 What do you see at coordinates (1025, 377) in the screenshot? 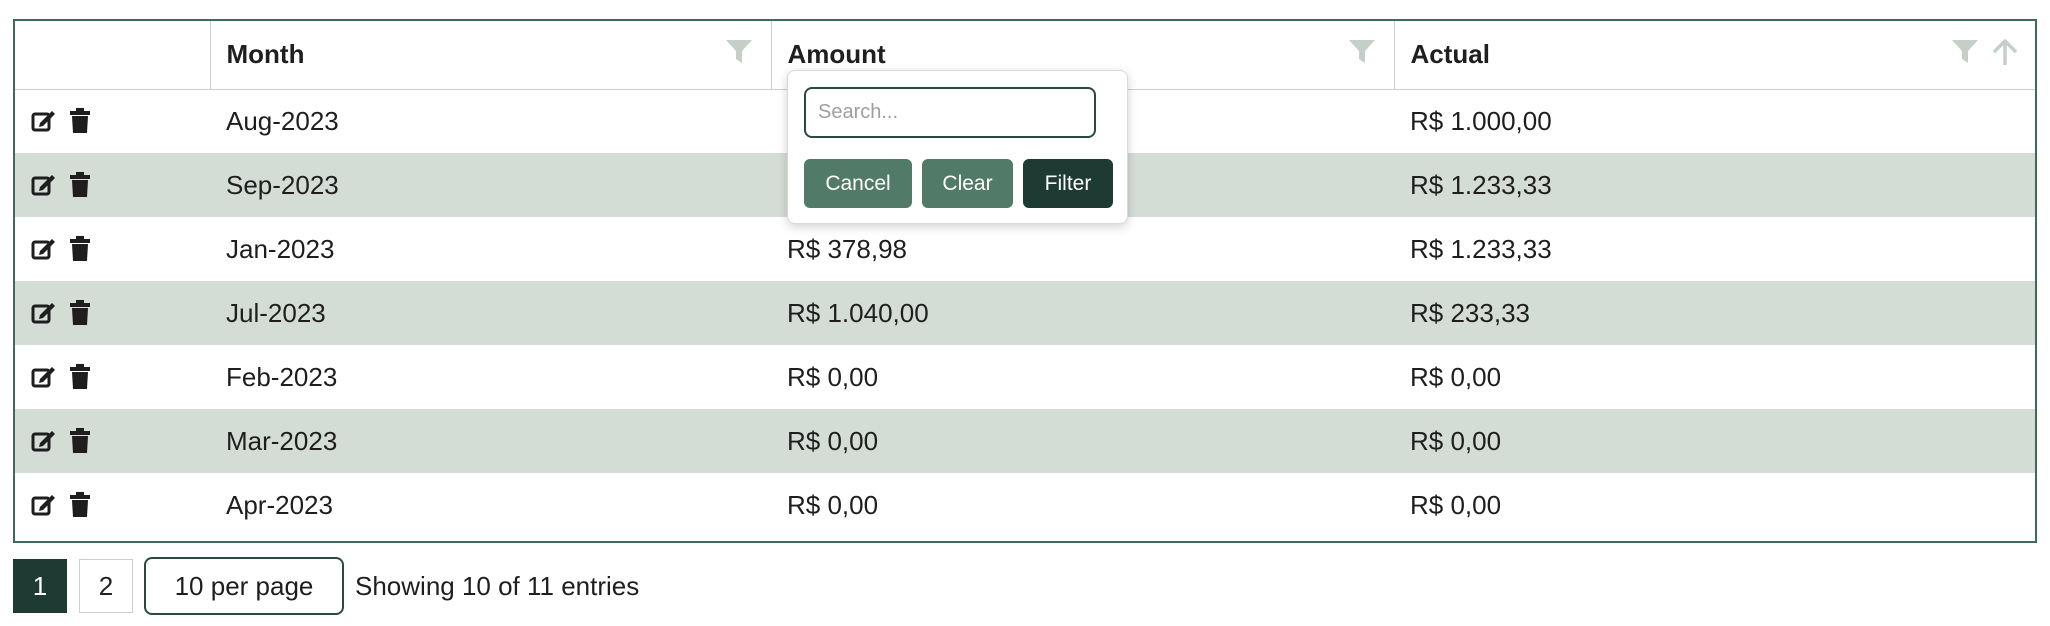
I see `table-row: Feb-2023 R$ 0,00 R$ 0,00` at bounding box center [1025, 377].